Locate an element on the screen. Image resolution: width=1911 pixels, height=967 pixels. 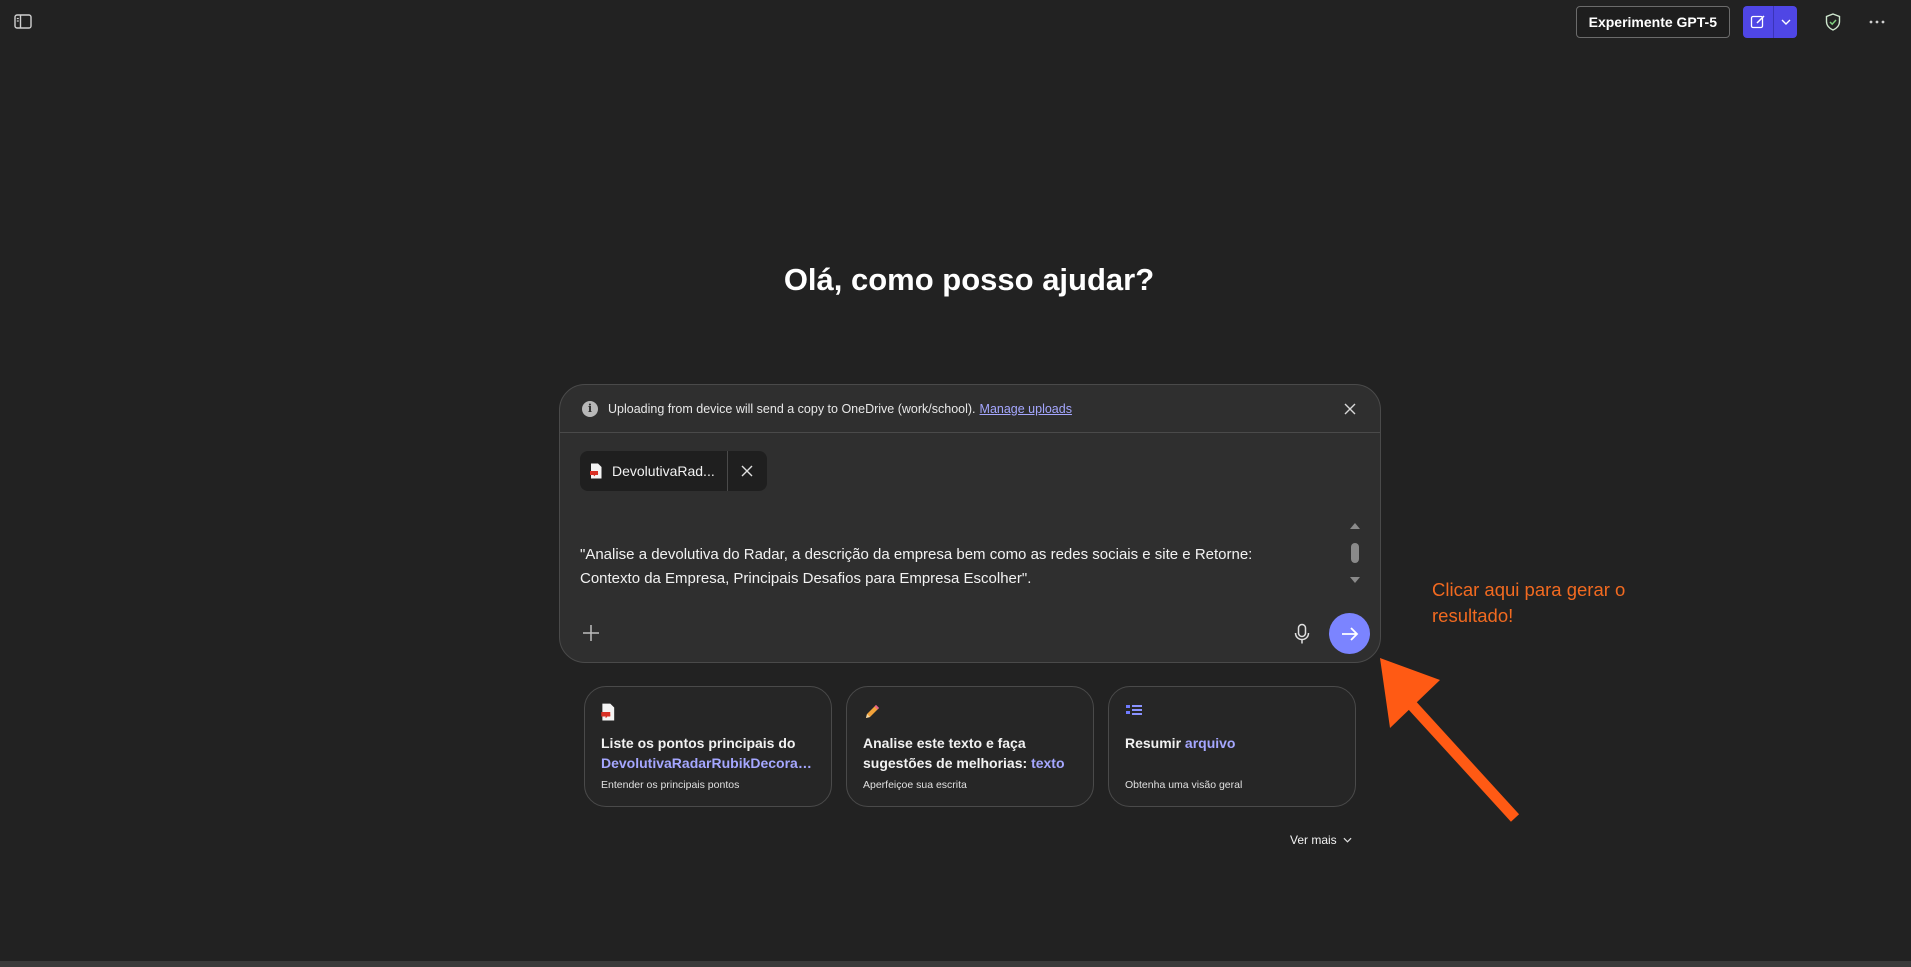
annotation-line-2: resultado! is located at coordinates (1473, 615).